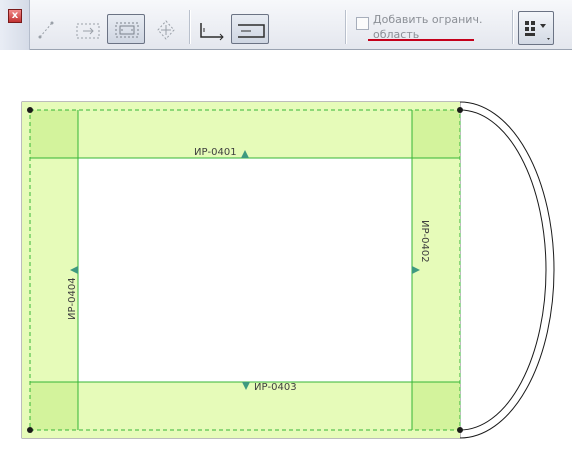 This screenshot has width=572, height=460. I want to click on corner-right-button, so click(250, 29).